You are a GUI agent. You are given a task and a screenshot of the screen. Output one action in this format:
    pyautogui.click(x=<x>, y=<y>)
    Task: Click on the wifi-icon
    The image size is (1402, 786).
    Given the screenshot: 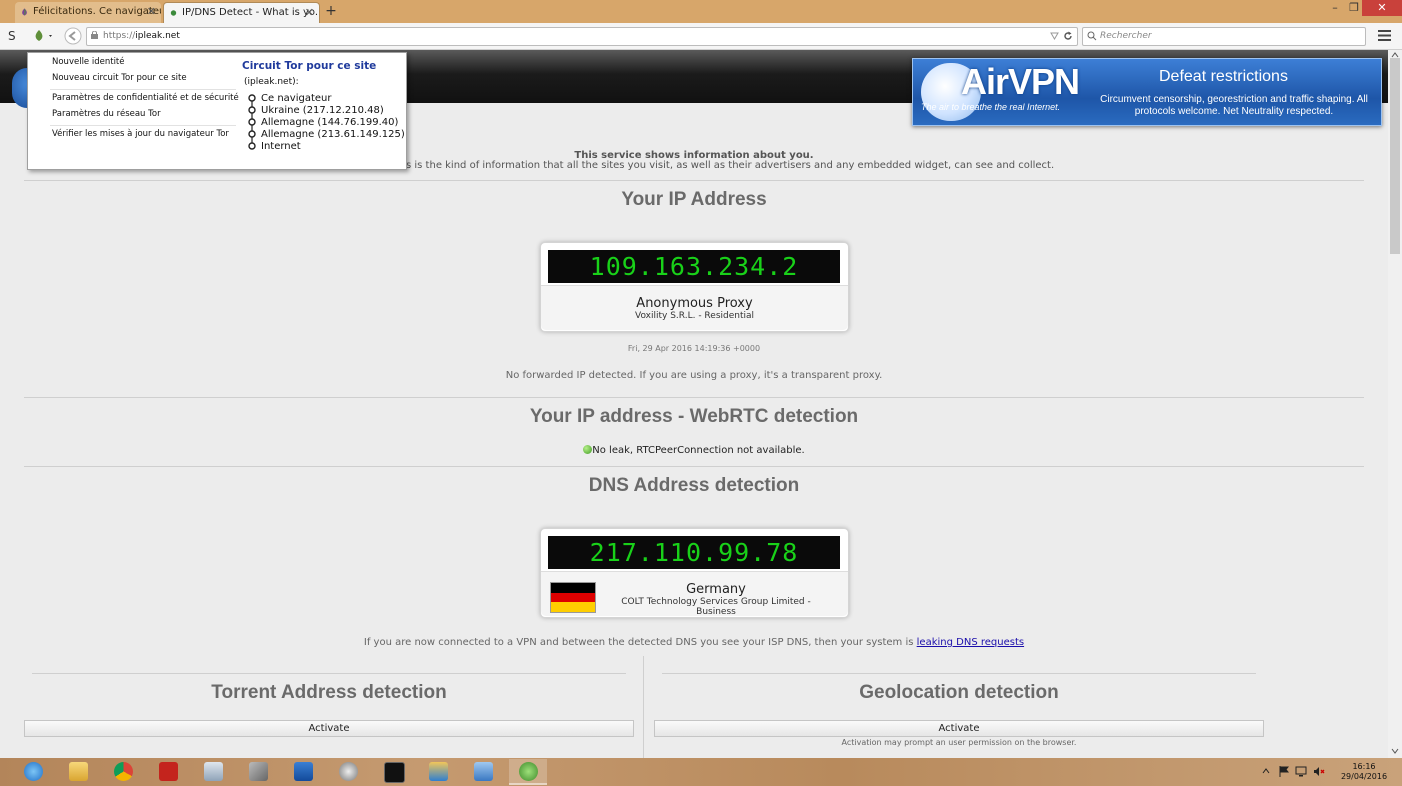 What is the action you would take?
    pyautogui.click(x=303, y=772)
    